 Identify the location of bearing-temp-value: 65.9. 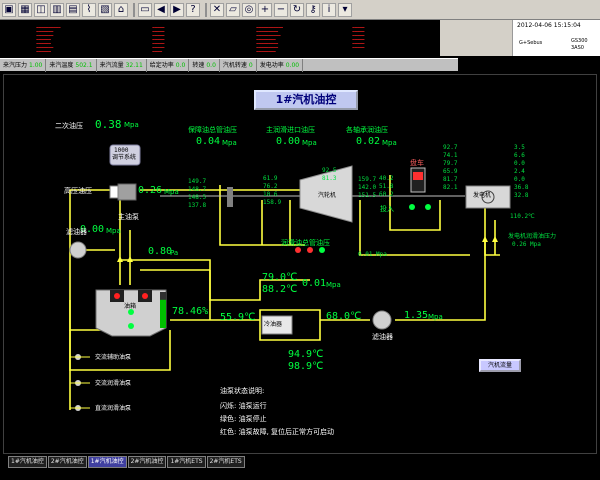
(450, 171).